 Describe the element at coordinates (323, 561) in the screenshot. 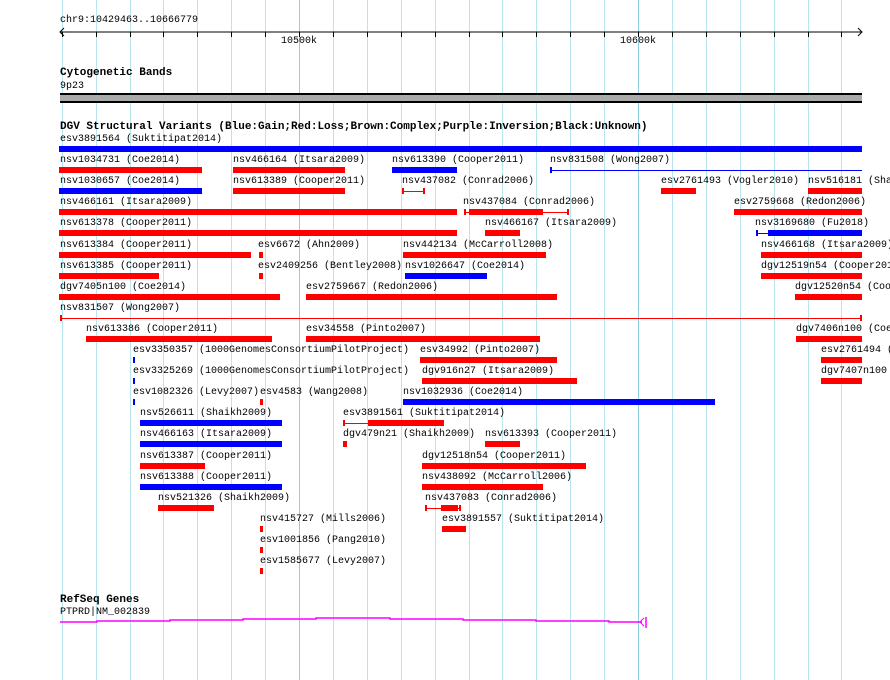

I see `feature-label: esv1585677 (Levy2007)` at that location.